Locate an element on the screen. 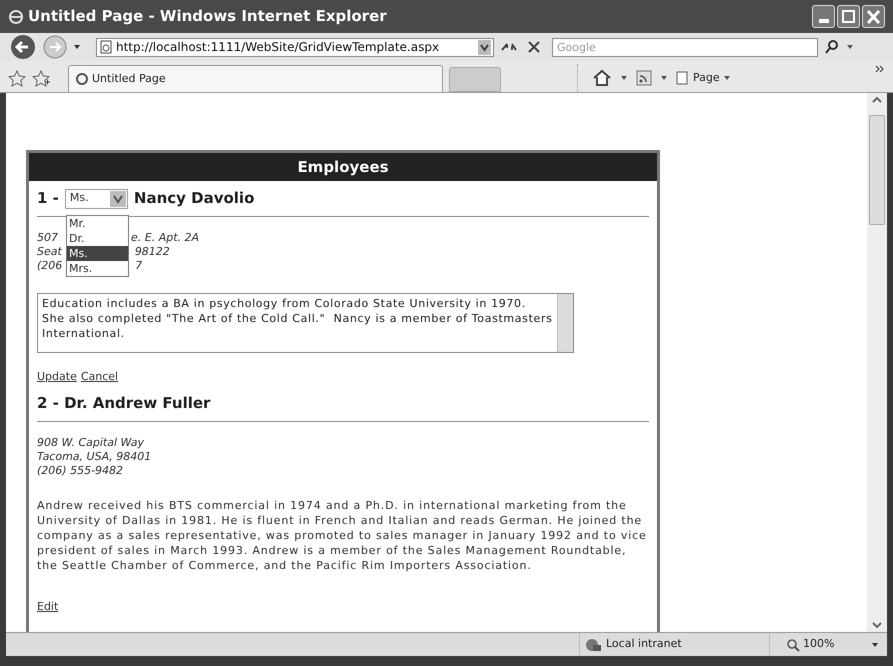 This screenshot has width=893, height=666. maximize-icon is located at coordinates (848, 16).